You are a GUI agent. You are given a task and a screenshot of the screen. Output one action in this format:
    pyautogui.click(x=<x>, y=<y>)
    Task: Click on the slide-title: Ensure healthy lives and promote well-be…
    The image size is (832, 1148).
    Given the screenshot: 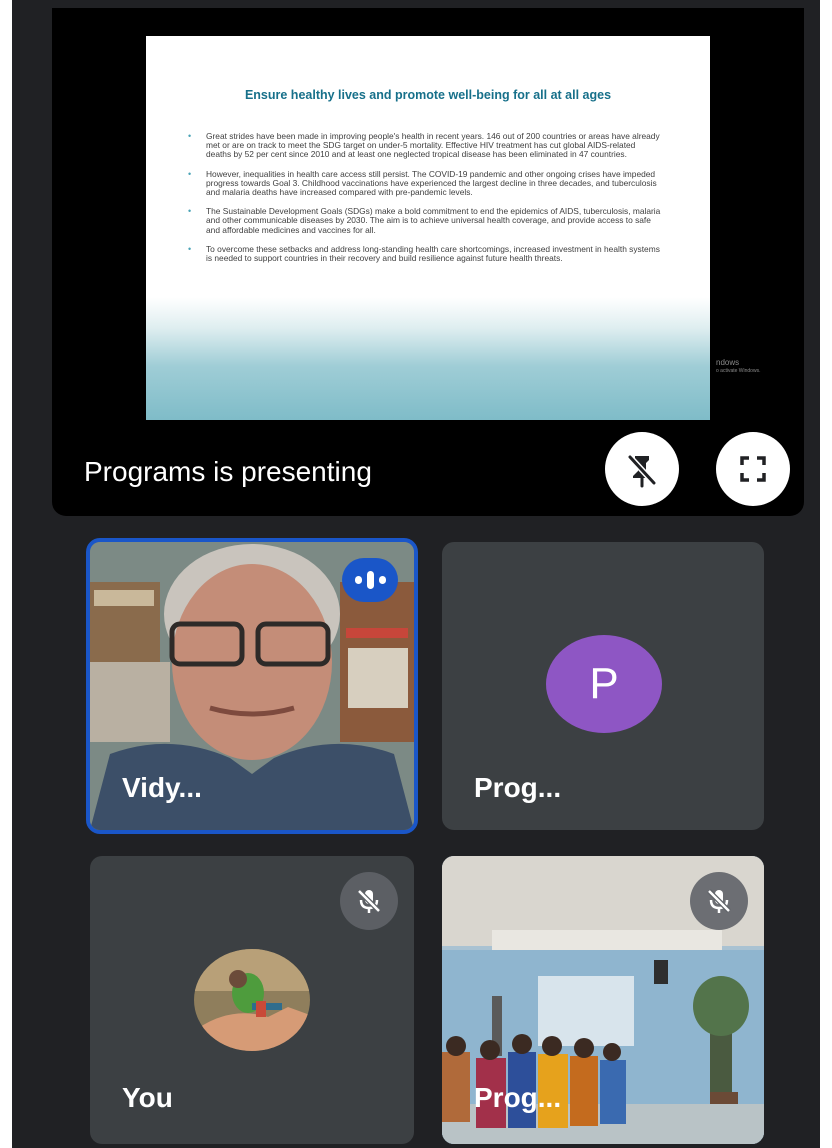 What is the action you would take?
    pyautogui.click(x=428, y=95)
    